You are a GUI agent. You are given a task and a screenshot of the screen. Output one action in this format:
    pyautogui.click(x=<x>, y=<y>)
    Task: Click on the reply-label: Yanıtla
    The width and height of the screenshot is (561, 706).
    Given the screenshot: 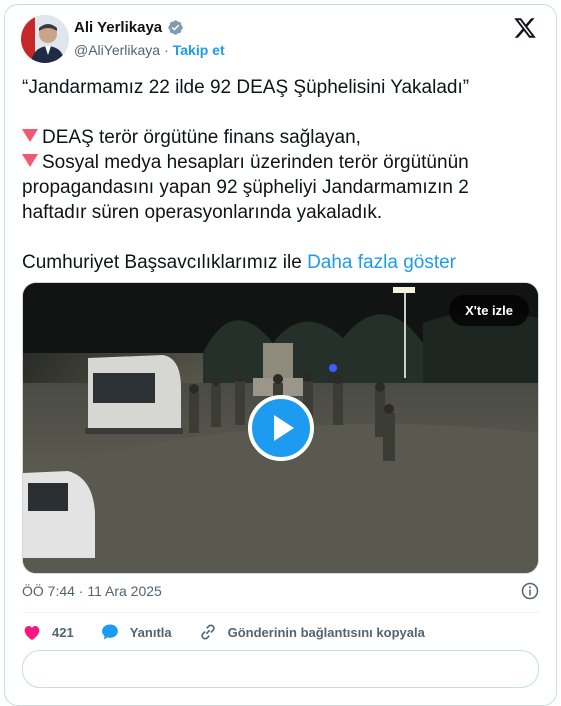 What is the action you would take?
    pyautogui.click(x=150, y=632)
    